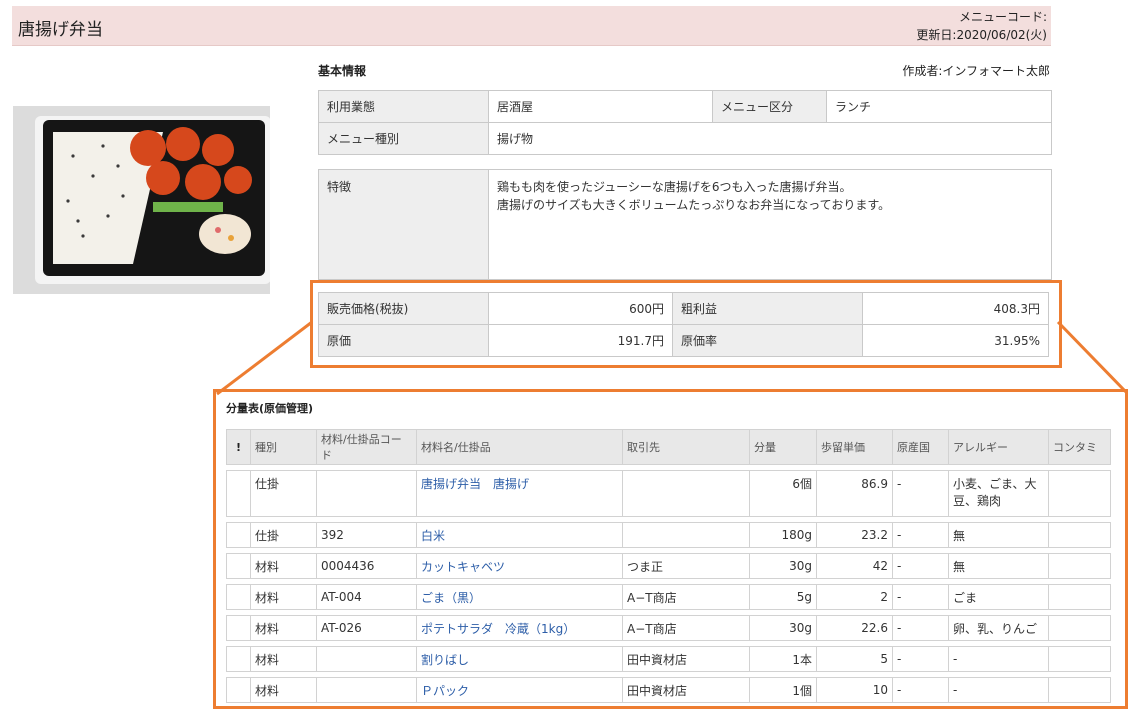 This screenshot has height=711, width=1129. Describe the element at coordinates (685, 447) in the screenshot. I see `col-supplier: 取引先` at that location.